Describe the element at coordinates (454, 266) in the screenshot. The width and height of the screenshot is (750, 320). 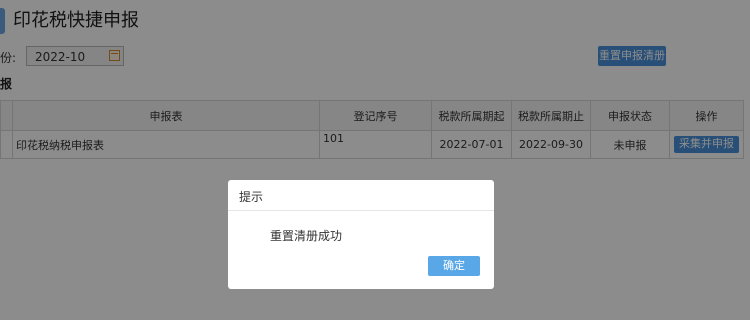
I see `confirm-button: 确定` at that location.